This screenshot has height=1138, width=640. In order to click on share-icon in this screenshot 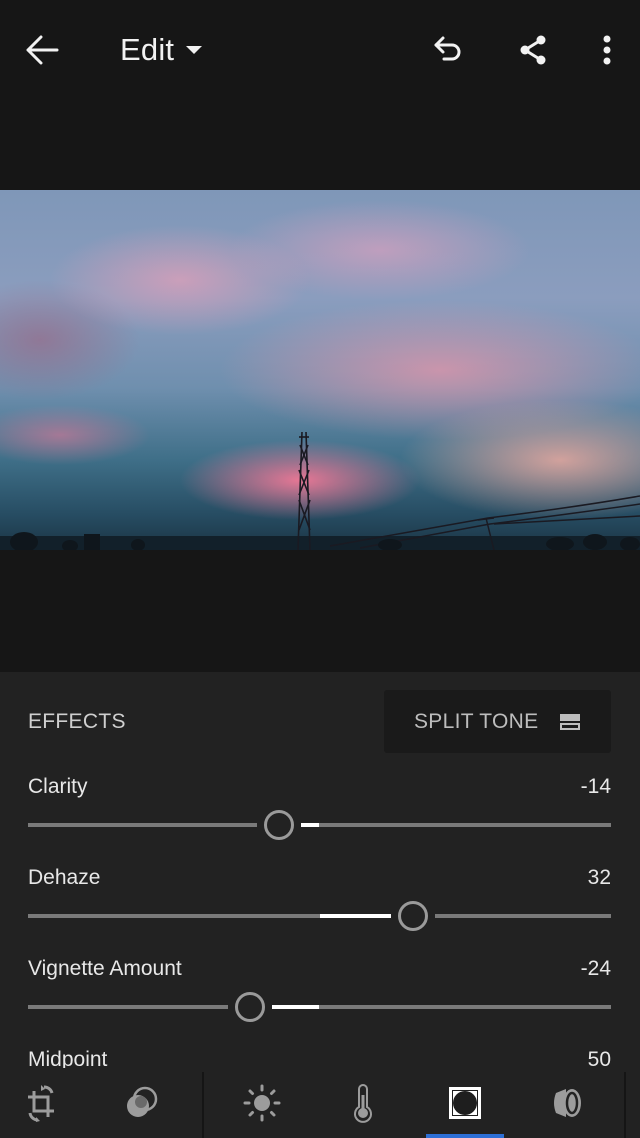, I will do `click(533, 50)`.